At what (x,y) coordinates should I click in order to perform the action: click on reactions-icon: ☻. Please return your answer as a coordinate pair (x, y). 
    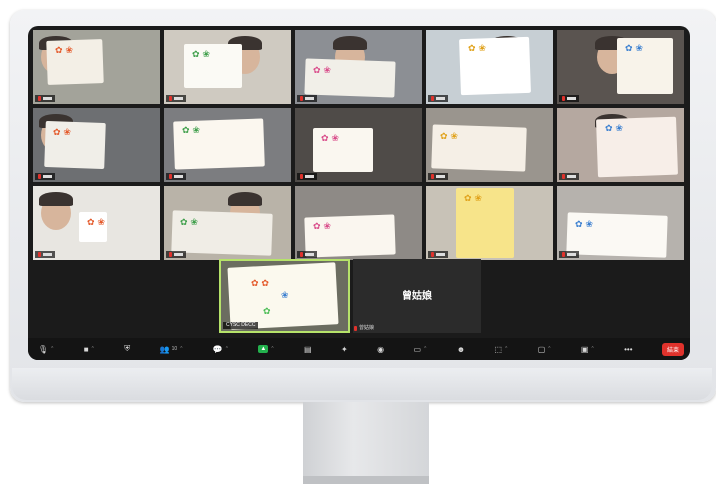
    Looking at the image, I should click on (461, 349).